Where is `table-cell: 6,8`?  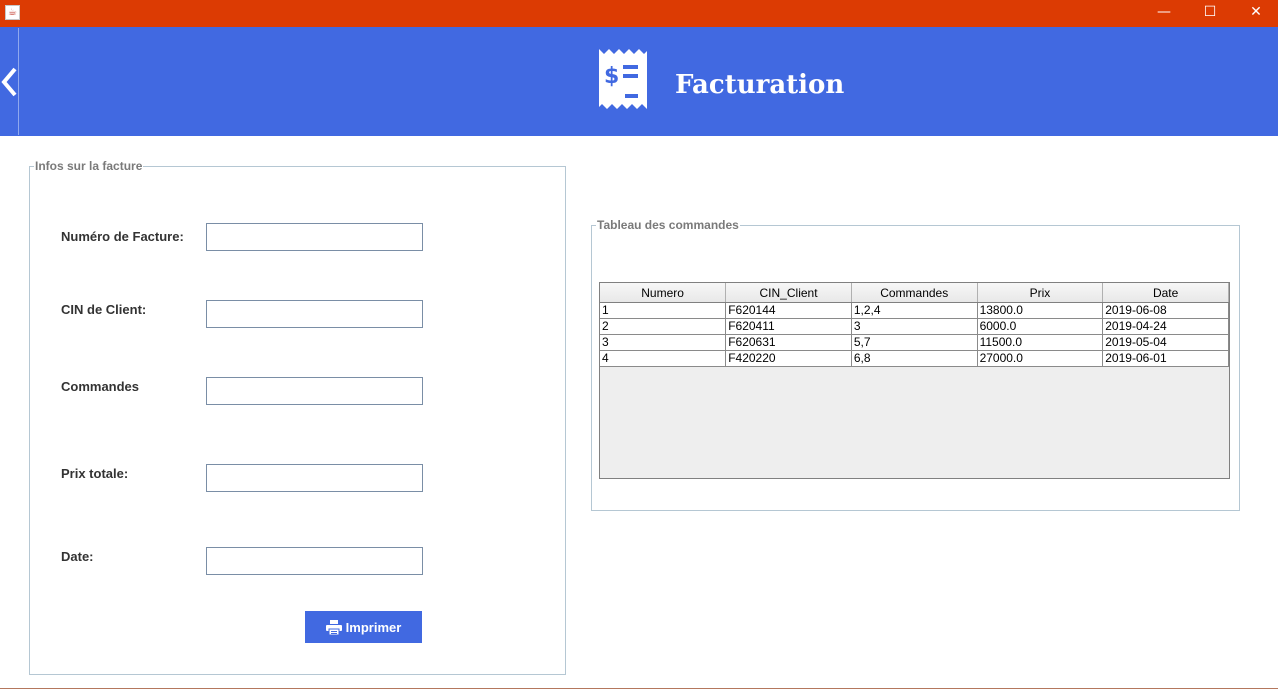
table-cell: 6,8 is located at coordinates (914, 358).